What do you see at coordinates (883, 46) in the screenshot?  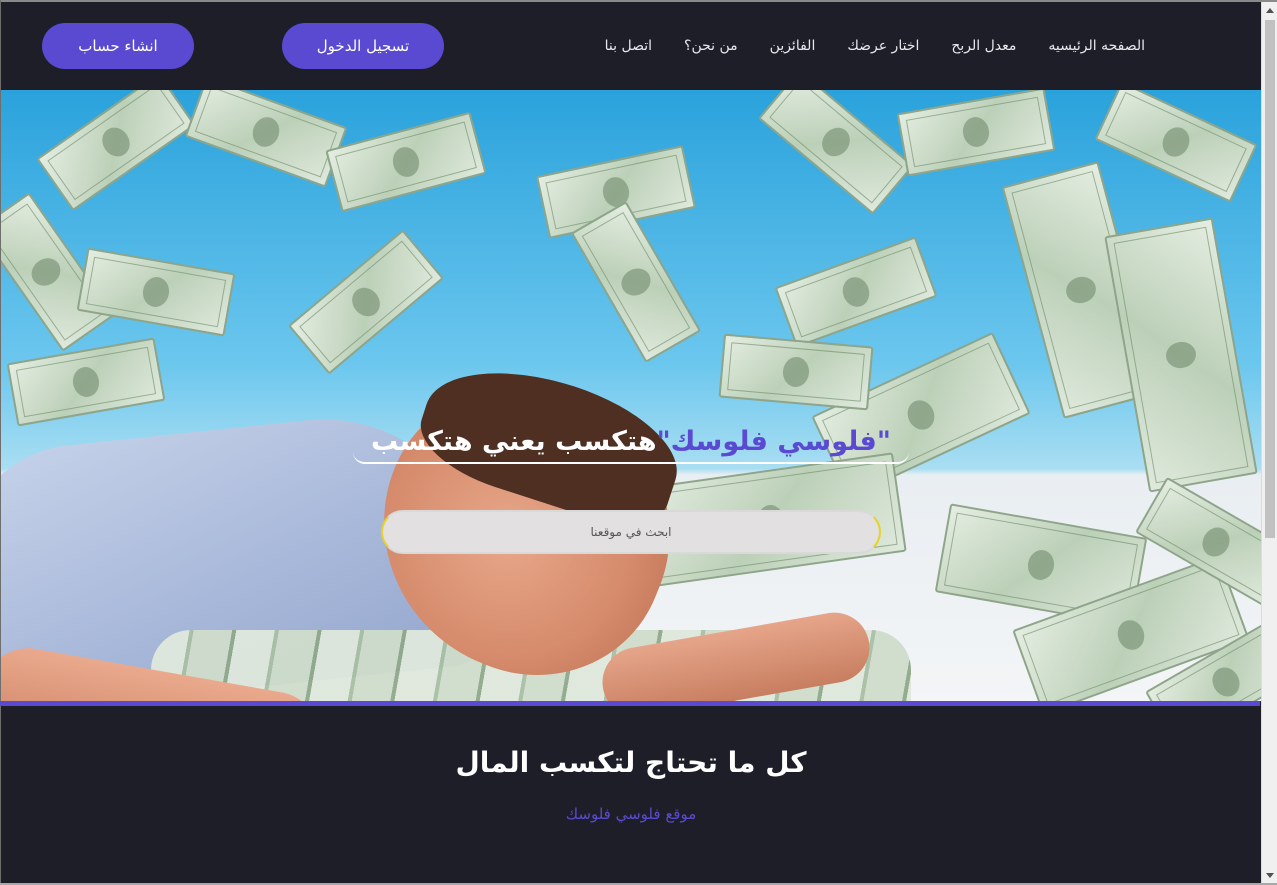 I see `nav-link-choose-offer: اختار عرضك` at bounding box center [883, 46].